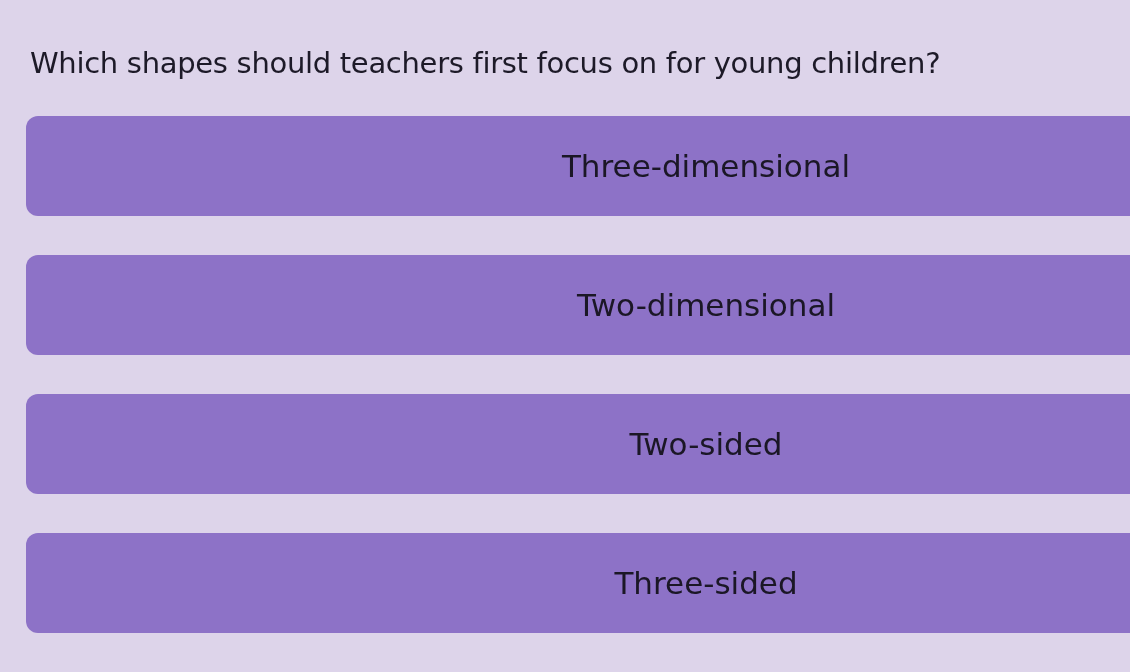  What do you see at coordinates (578, 444) in the screenshot?
I see `answer-option: Two-sided` at bounding box center [578, 444].